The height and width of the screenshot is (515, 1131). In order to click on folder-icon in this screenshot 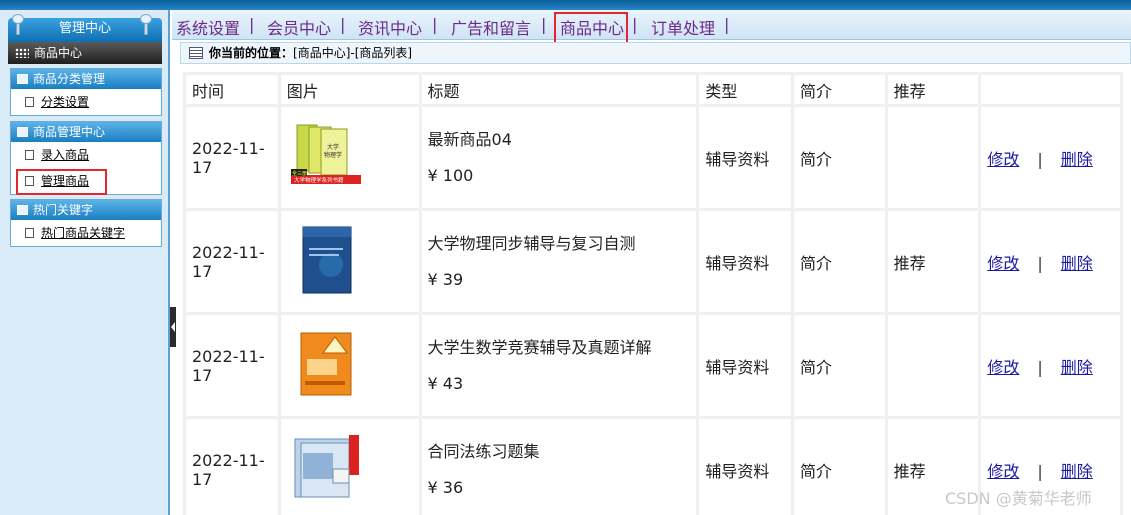, I will do `click(22, 79)`.